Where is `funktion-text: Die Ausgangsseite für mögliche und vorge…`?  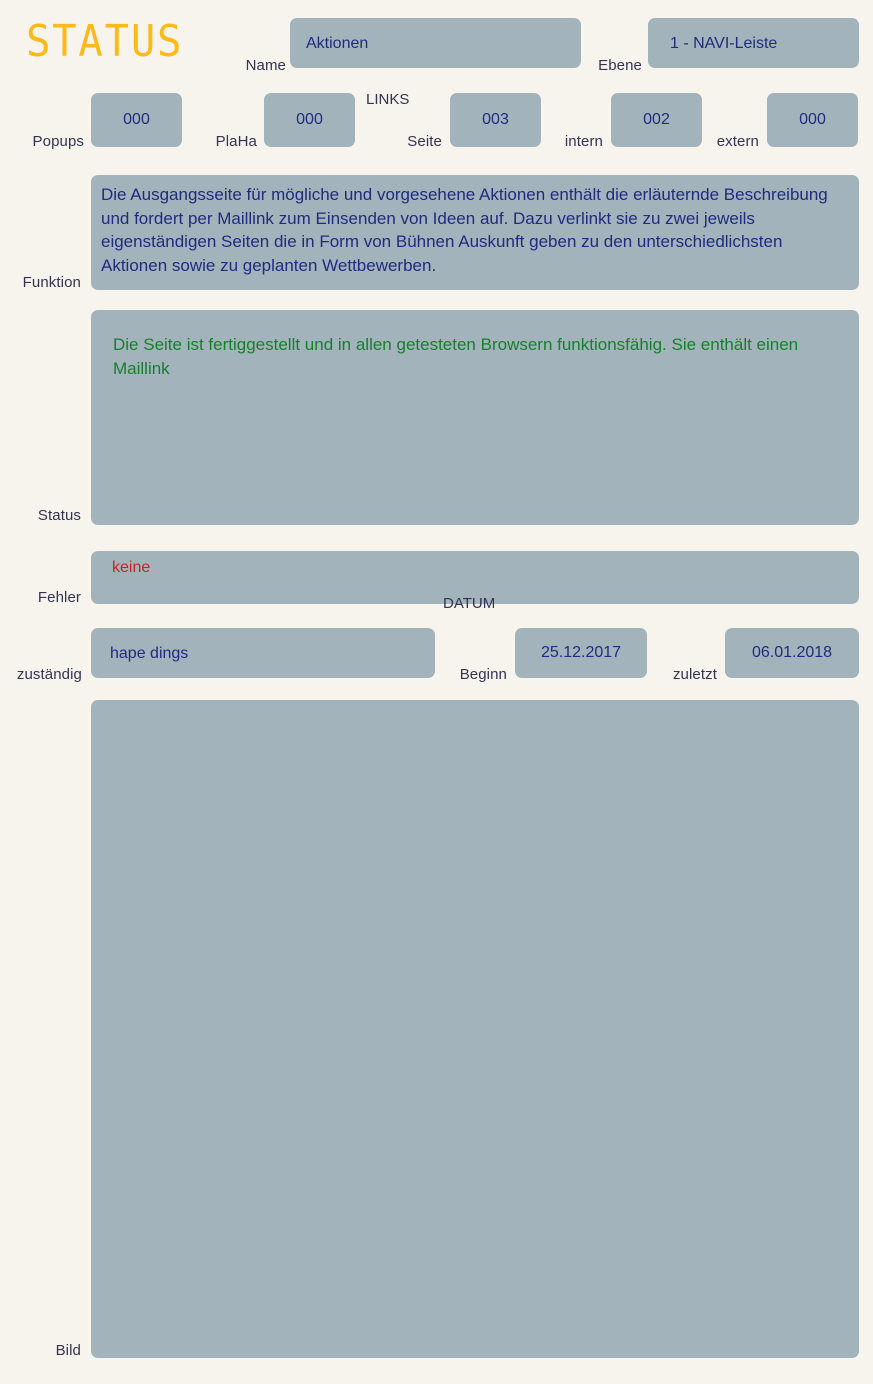
funktion-text: Die Ausgangsseite für mögliche und vorge… is located at coordinates (464, 230).